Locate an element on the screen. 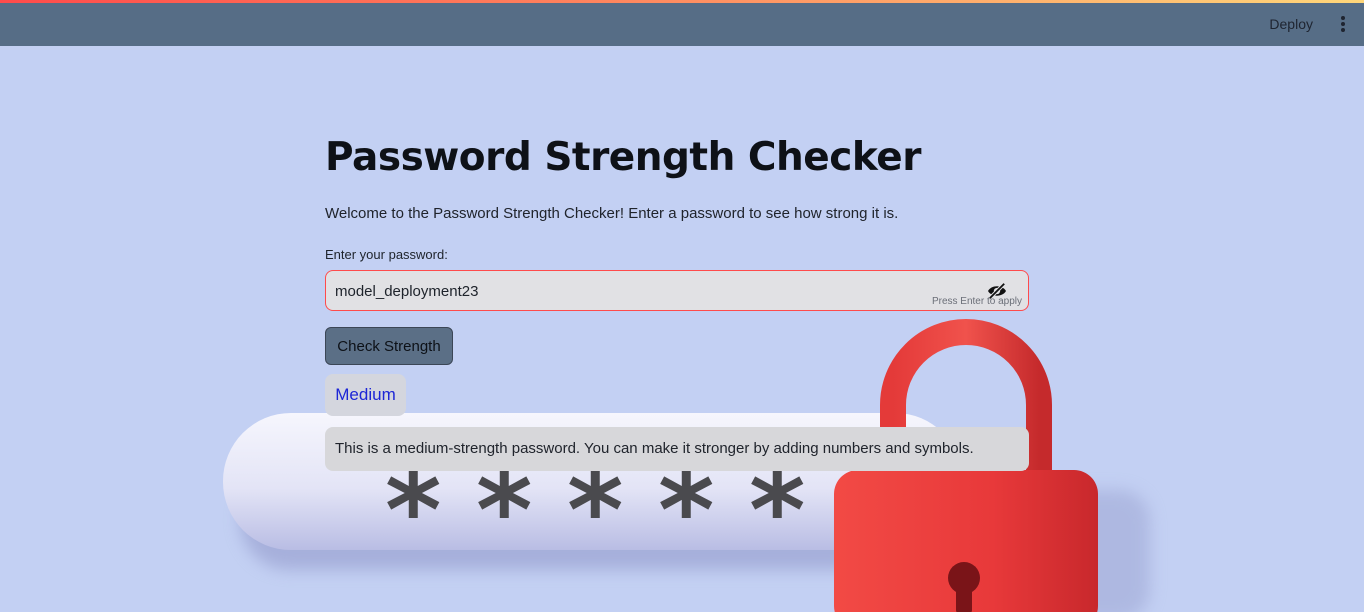 The image size is (1364, 612). deploy-button: Deploy is located at coordinates (1291, 24).